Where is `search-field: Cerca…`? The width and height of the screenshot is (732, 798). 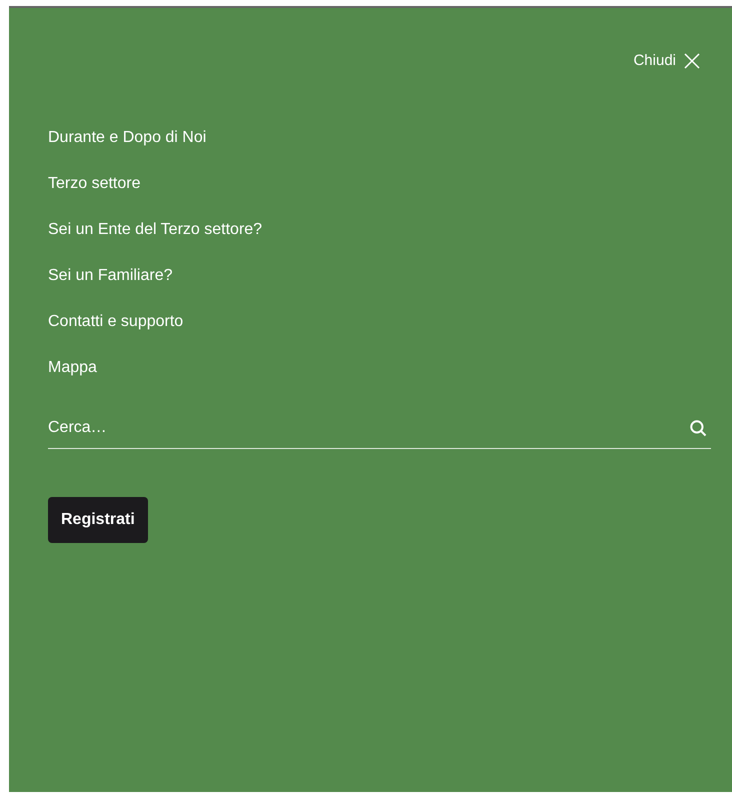
search-field: Cerca… is located at coordinates (368, 428).